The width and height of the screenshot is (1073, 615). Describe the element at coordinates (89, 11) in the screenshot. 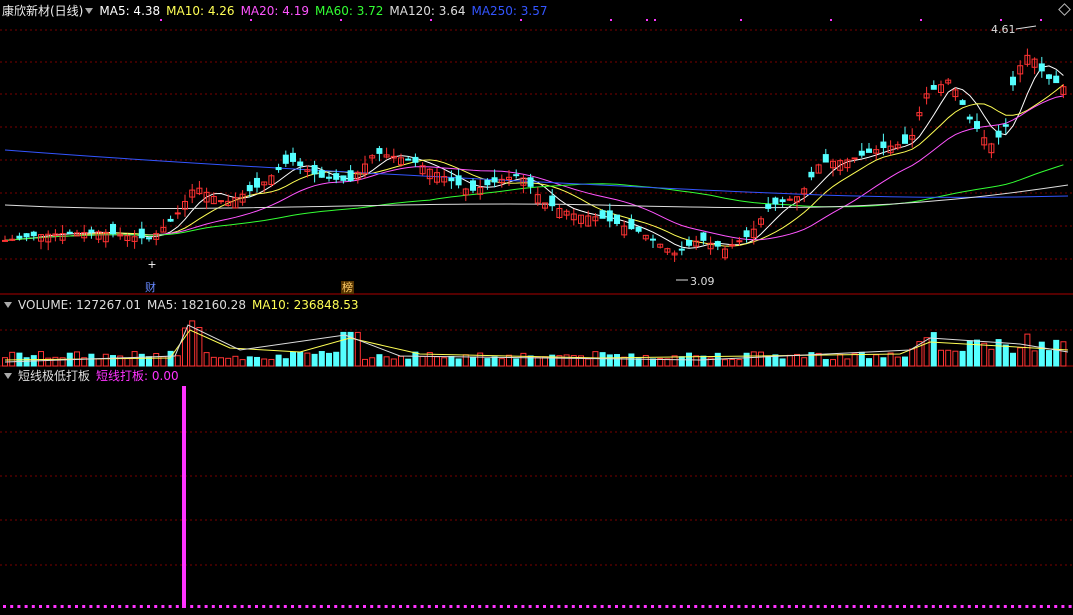

I see `collapse-triangle-icon` at that location.